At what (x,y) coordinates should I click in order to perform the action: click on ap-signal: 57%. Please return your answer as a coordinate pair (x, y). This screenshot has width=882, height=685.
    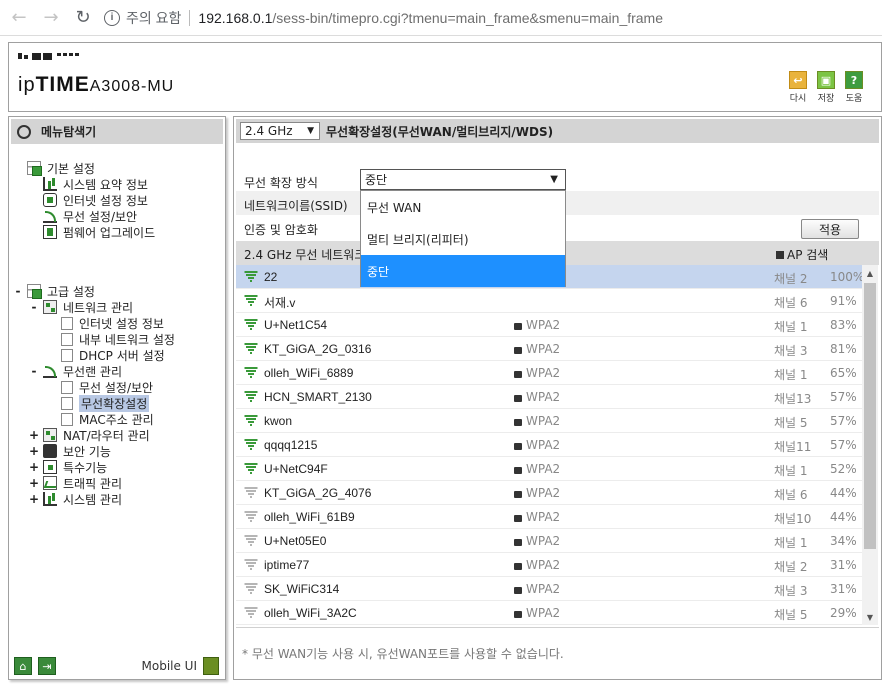
    Looking at the image, I should click on (843, 445).